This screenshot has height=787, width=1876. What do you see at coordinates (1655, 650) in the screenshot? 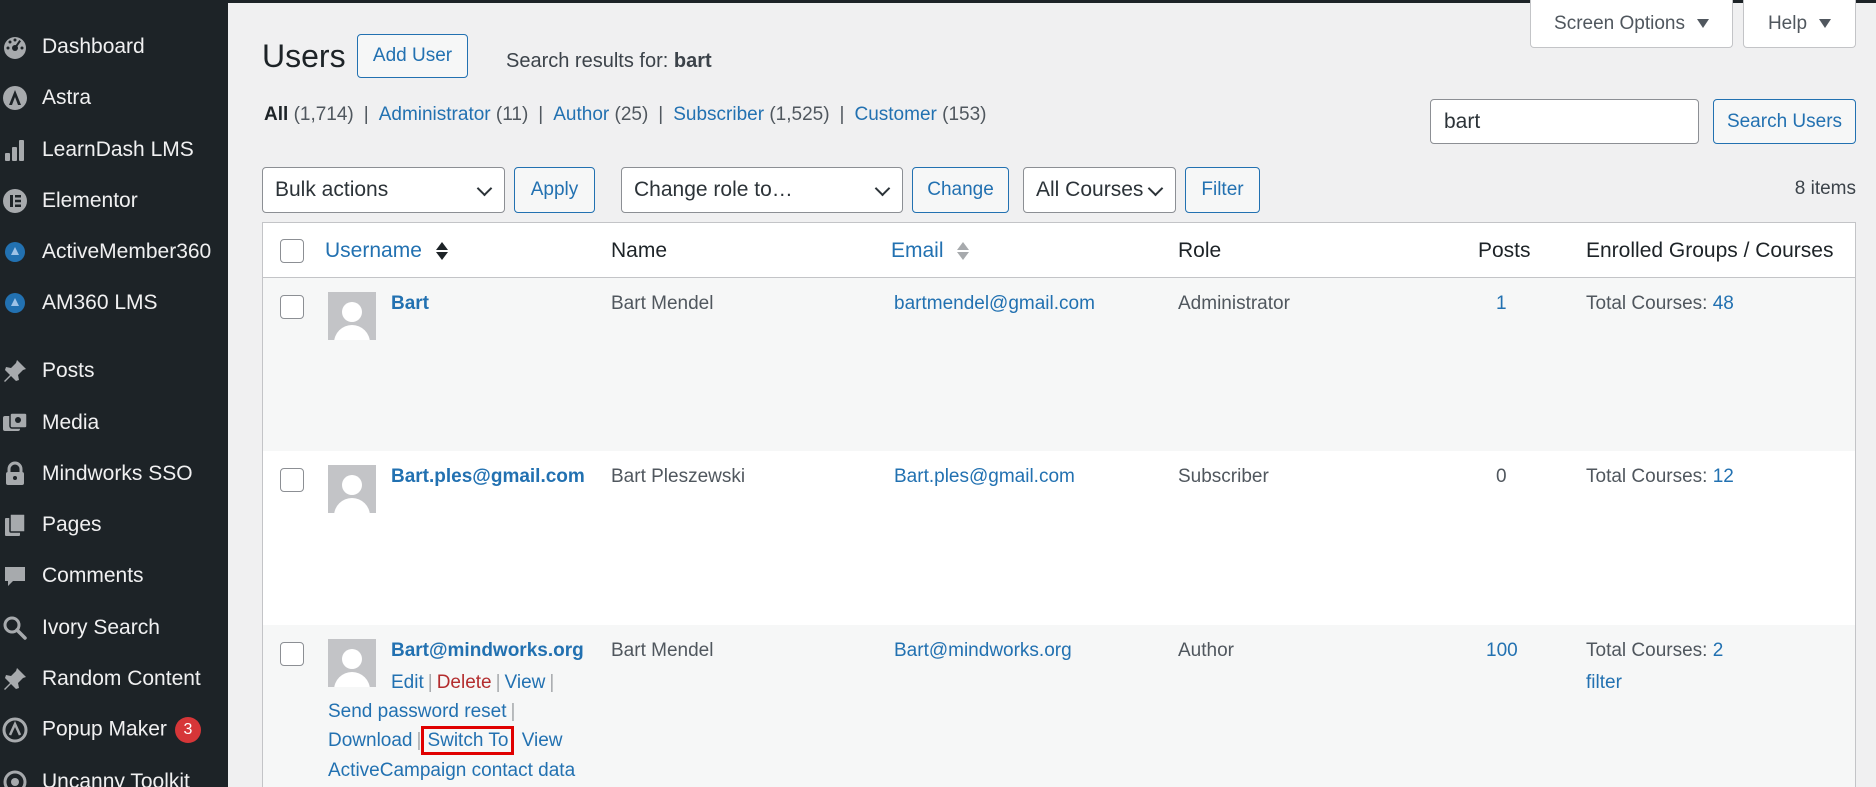
I see `total-courses: Total Courses: 2` at bounding box center [1655, 650].